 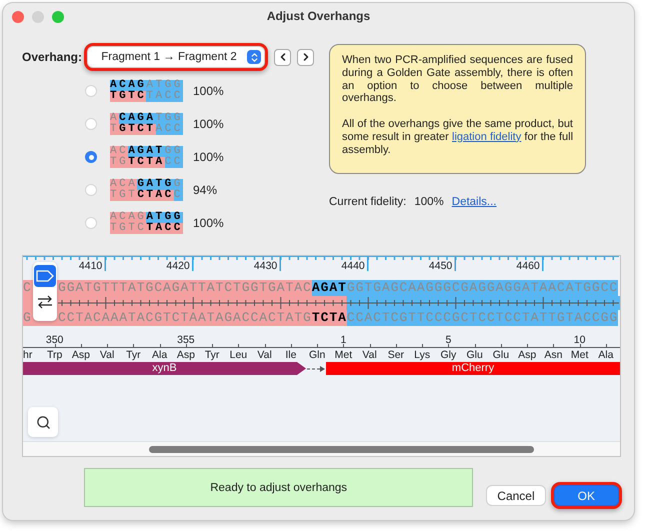 What do you see at coordinates (457, 80) in the screenshot?
I see `info-paragraph: When two PCR-amplified sequences are fused during a Golden Gate assembly, there is often an option to choose between multiple overhangs.` at bounding box center [457, 80].